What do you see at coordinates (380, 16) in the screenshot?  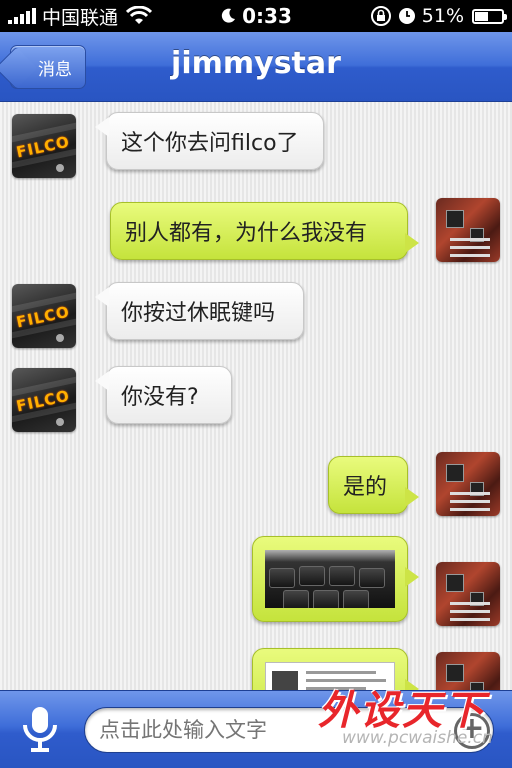 I see `rotation-lock-icon` at bounding box center [380, 16].